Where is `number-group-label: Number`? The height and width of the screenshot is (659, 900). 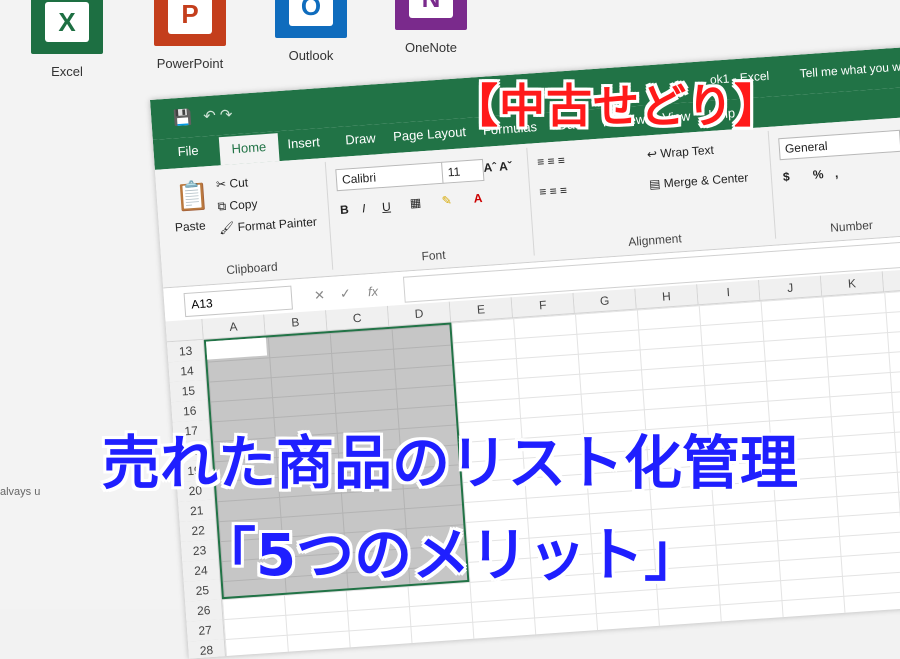 number-group-label: Number is located at coordinates (851, 226).